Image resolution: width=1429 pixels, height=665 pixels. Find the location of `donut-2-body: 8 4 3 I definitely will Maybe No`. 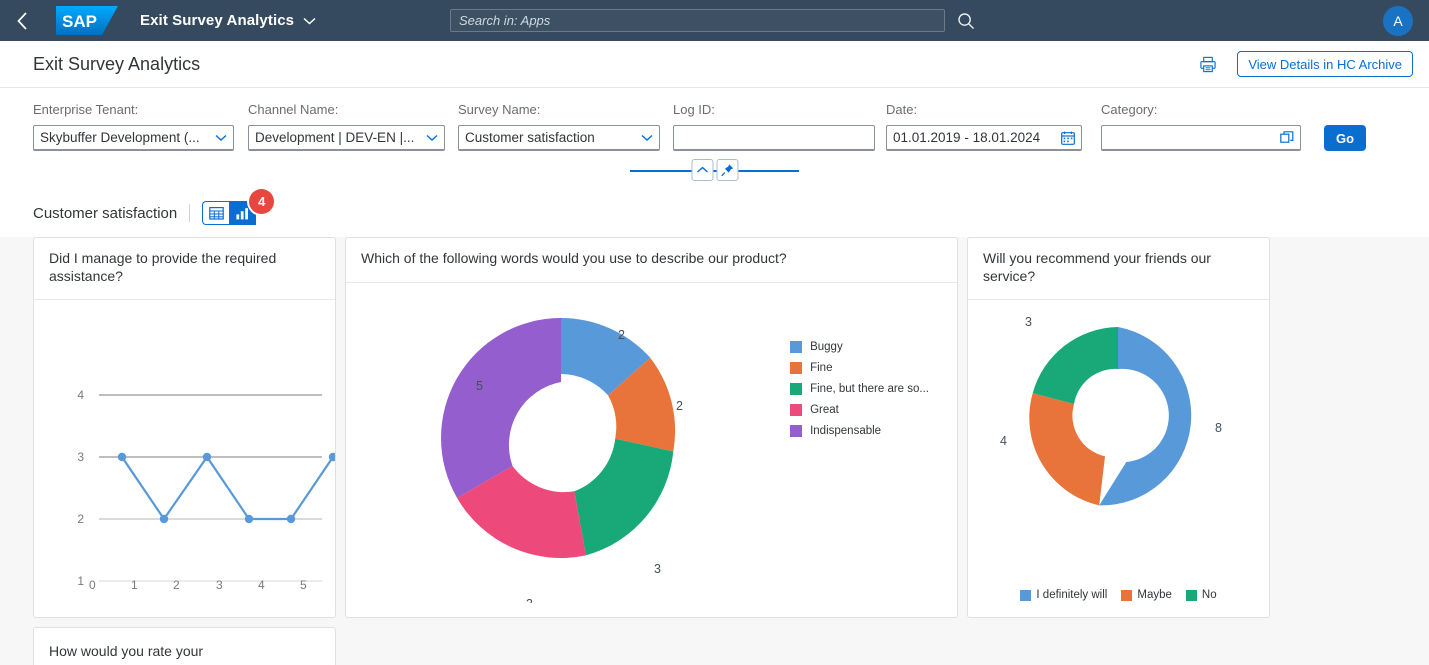

donut-2-body: 8 4 3 I definitely will Maybe No is located at coordinates (1118, 458).